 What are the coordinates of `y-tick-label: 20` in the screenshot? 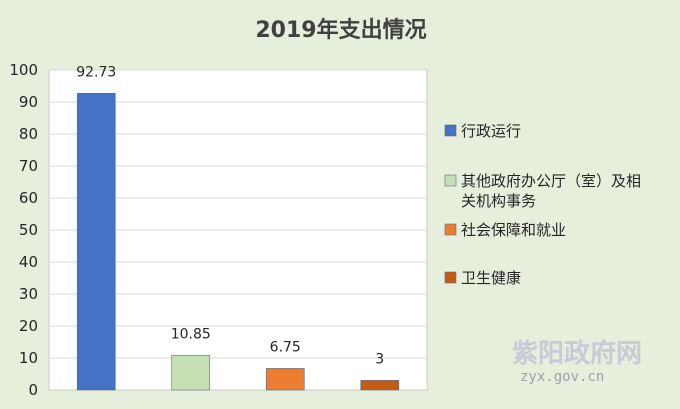 It's located at (28, 326).